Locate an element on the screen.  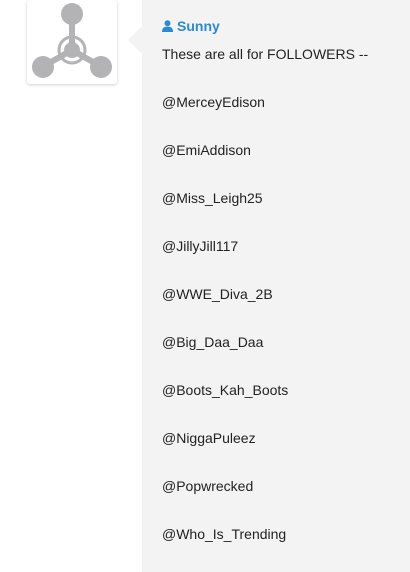
follower-handle: @Who_Is_Trending is located at coordinates (224, 534).